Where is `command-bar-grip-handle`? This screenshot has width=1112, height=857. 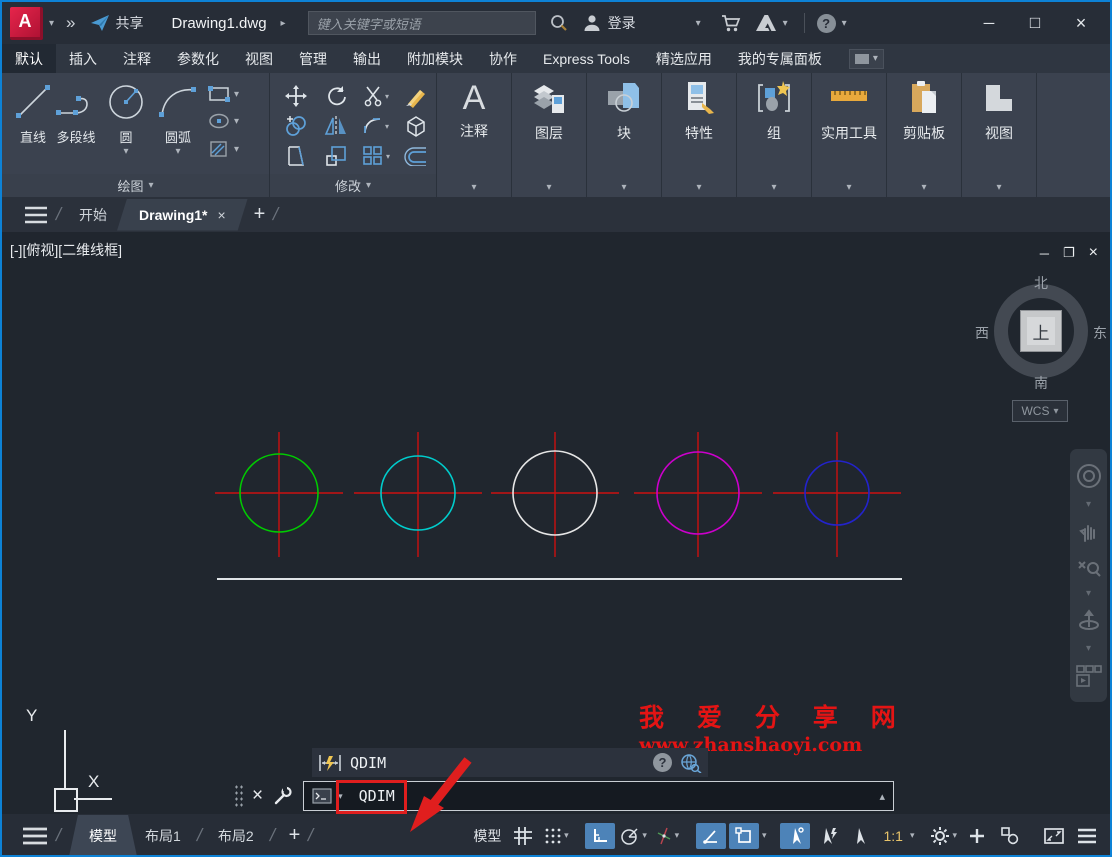 command-bar-grip-handle is located at coordinates (239, 796).